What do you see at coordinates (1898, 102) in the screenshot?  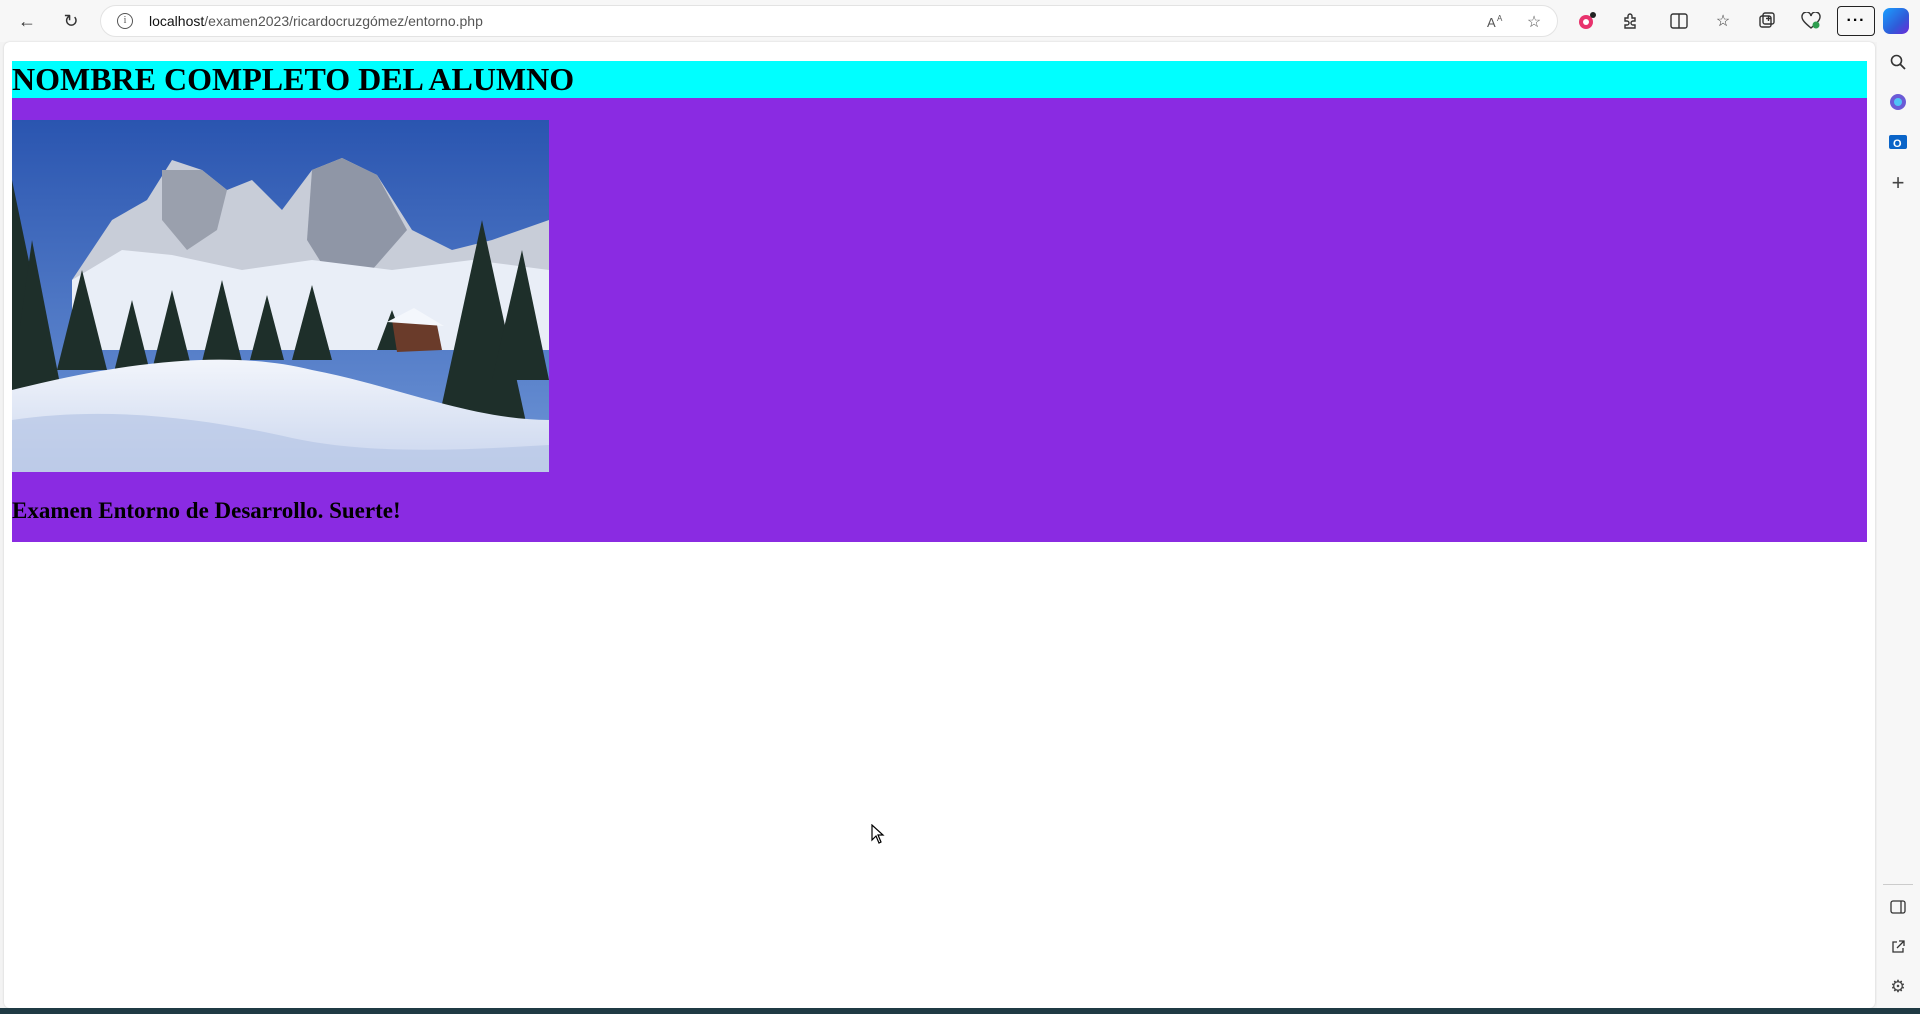 I see `copilot-apps-icon` at bounding box center [1898, 102].